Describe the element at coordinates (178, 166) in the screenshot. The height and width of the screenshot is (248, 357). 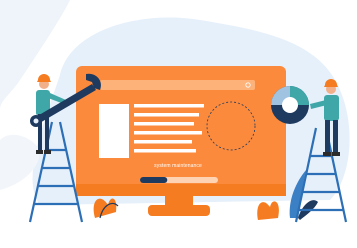
I see `maintenance-caption: system maintenance` at that location.